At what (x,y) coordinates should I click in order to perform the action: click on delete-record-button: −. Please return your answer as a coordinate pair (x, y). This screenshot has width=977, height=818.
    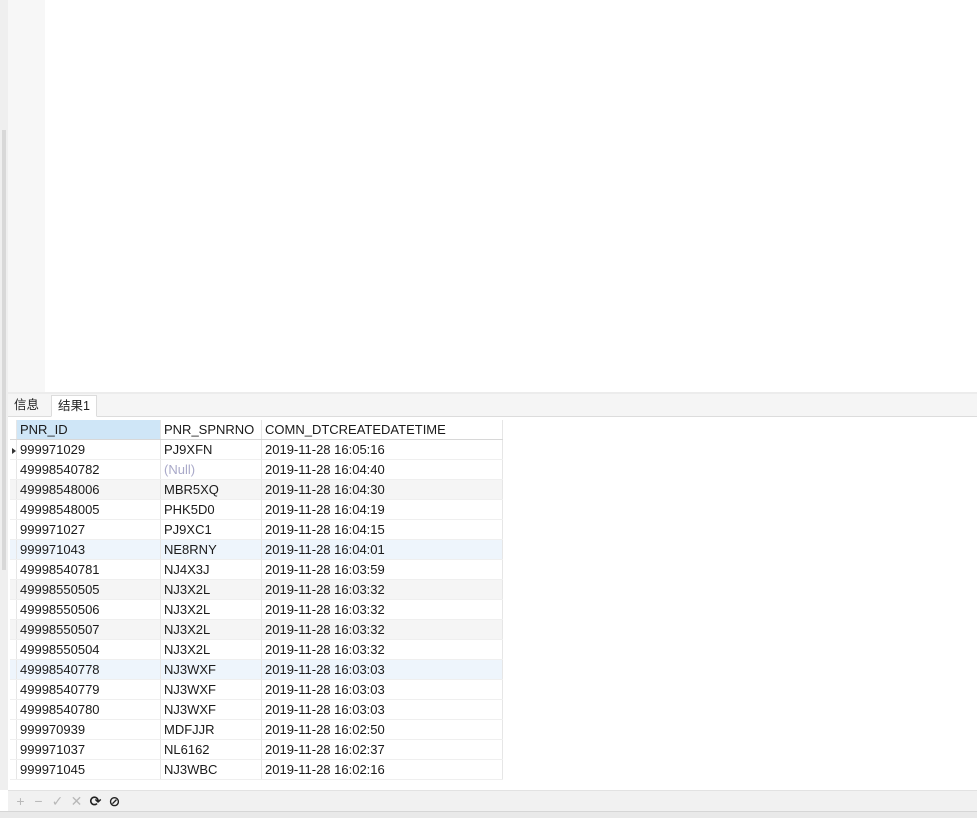
    Looking at the image, I should click on (38, 801).